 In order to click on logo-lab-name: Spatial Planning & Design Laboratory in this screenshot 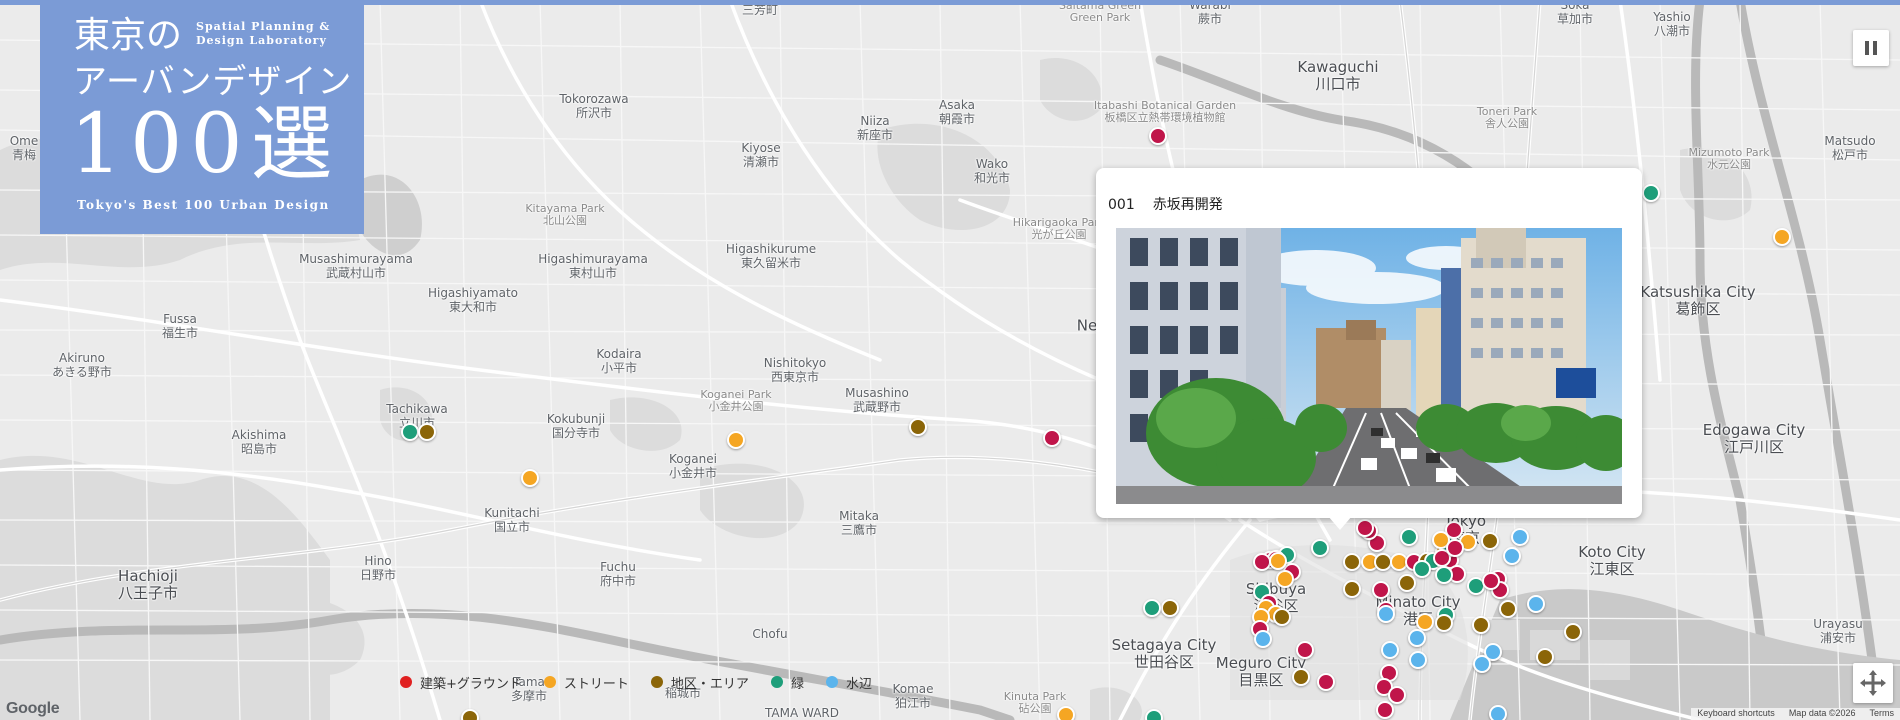, I will do `click(263, 34)`.